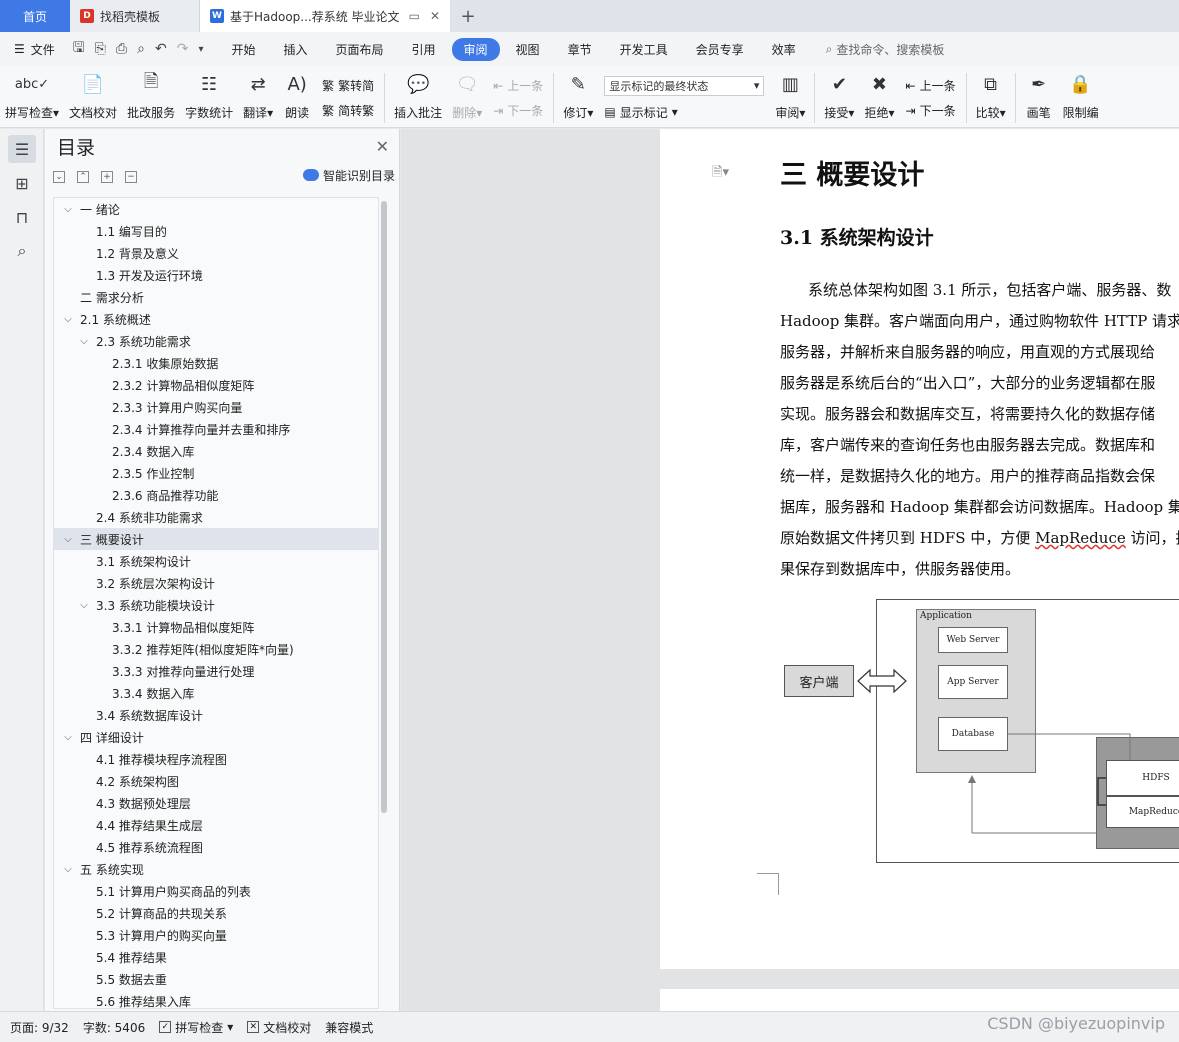  What do you see at coordinates (879, 98) in the screenshot?
I see `reject-button: ✖ 拒绝▾` at bounding box center [879, 98].